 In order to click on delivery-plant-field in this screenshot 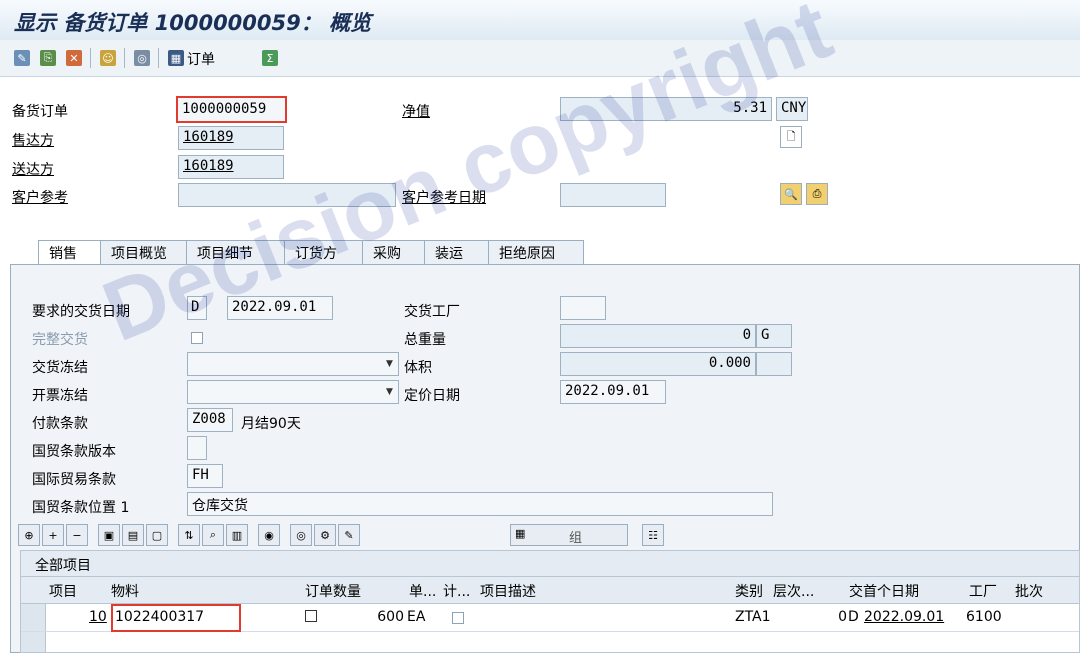, I will do `click(583, 308)`.